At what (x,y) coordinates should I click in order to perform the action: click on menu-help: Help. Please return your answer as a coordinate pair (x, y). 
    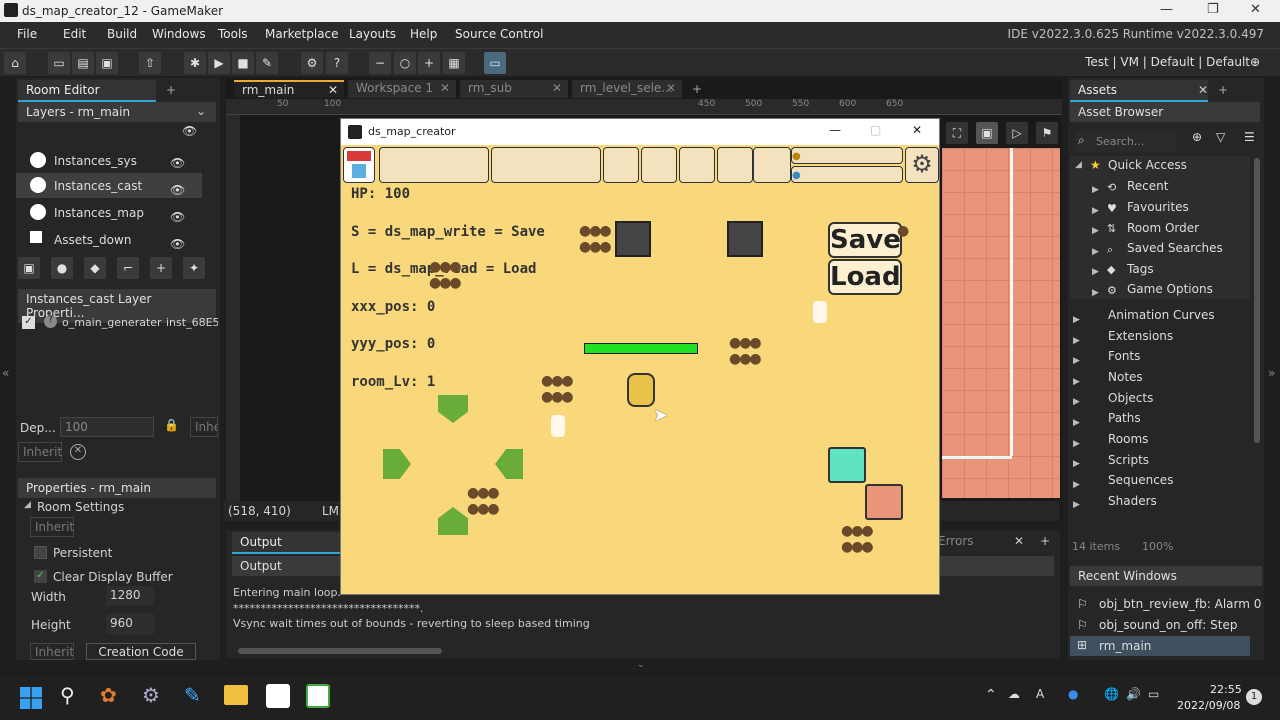
    Looking at the image, I should click on (423, 34).